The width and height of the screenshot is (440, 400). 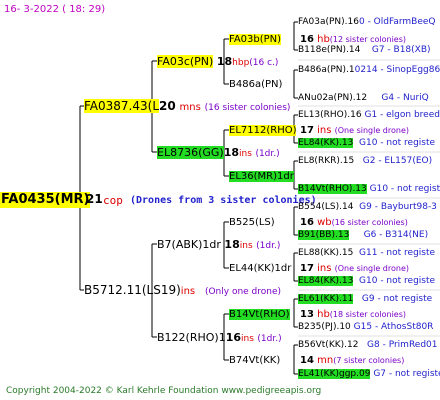 I want to click on queen-name: B91(BB).13, so click(x=324, y=235).